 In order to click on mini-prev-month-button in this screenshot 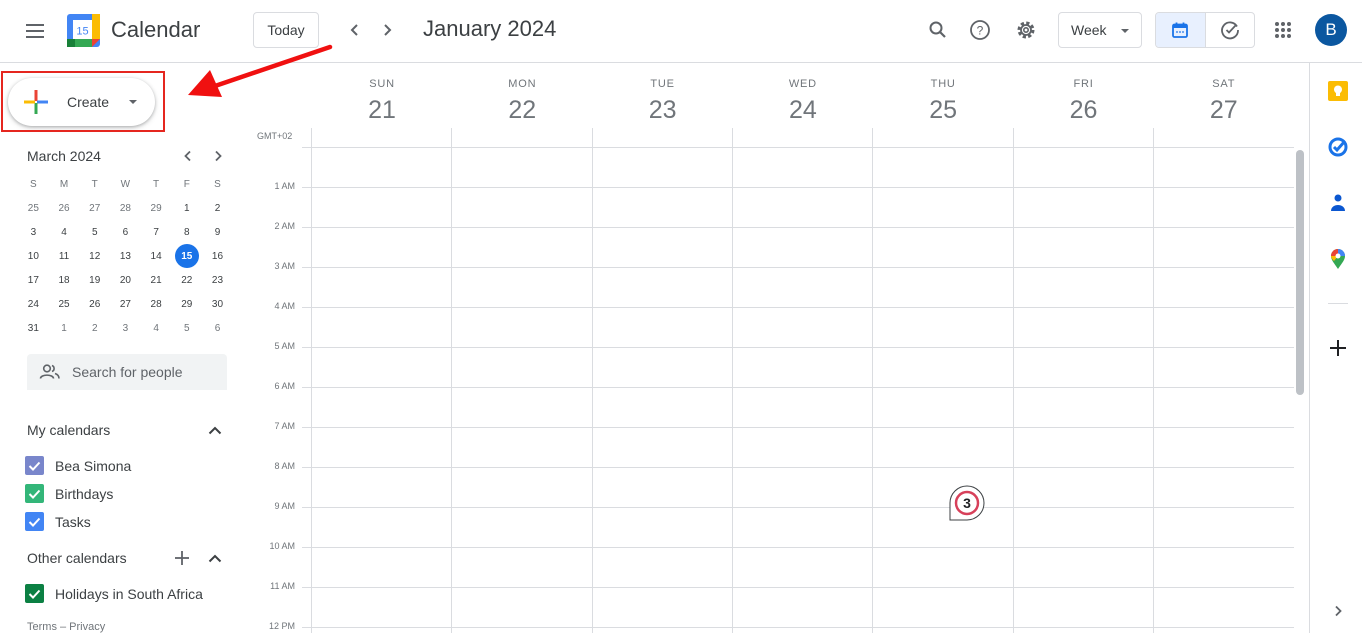, I will do `click(188, 156)`.